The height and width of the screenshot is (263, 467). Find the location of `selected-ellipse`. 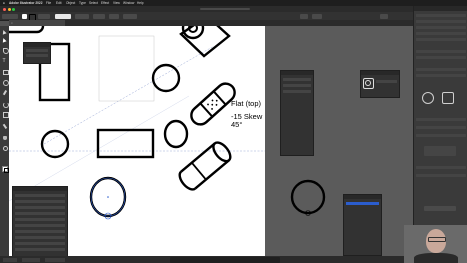

selected-ellipse is located at coordinates (108, 198).